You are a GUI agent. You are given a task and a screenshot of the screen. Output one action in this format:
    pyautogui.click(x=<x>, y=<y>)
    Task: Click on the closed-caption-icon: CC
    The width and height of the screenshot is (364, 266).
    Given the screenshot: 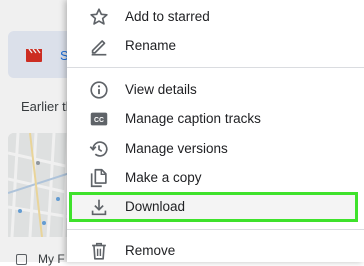 What is the action you would take?
    pyautogui.click(x=99, y=119)
    